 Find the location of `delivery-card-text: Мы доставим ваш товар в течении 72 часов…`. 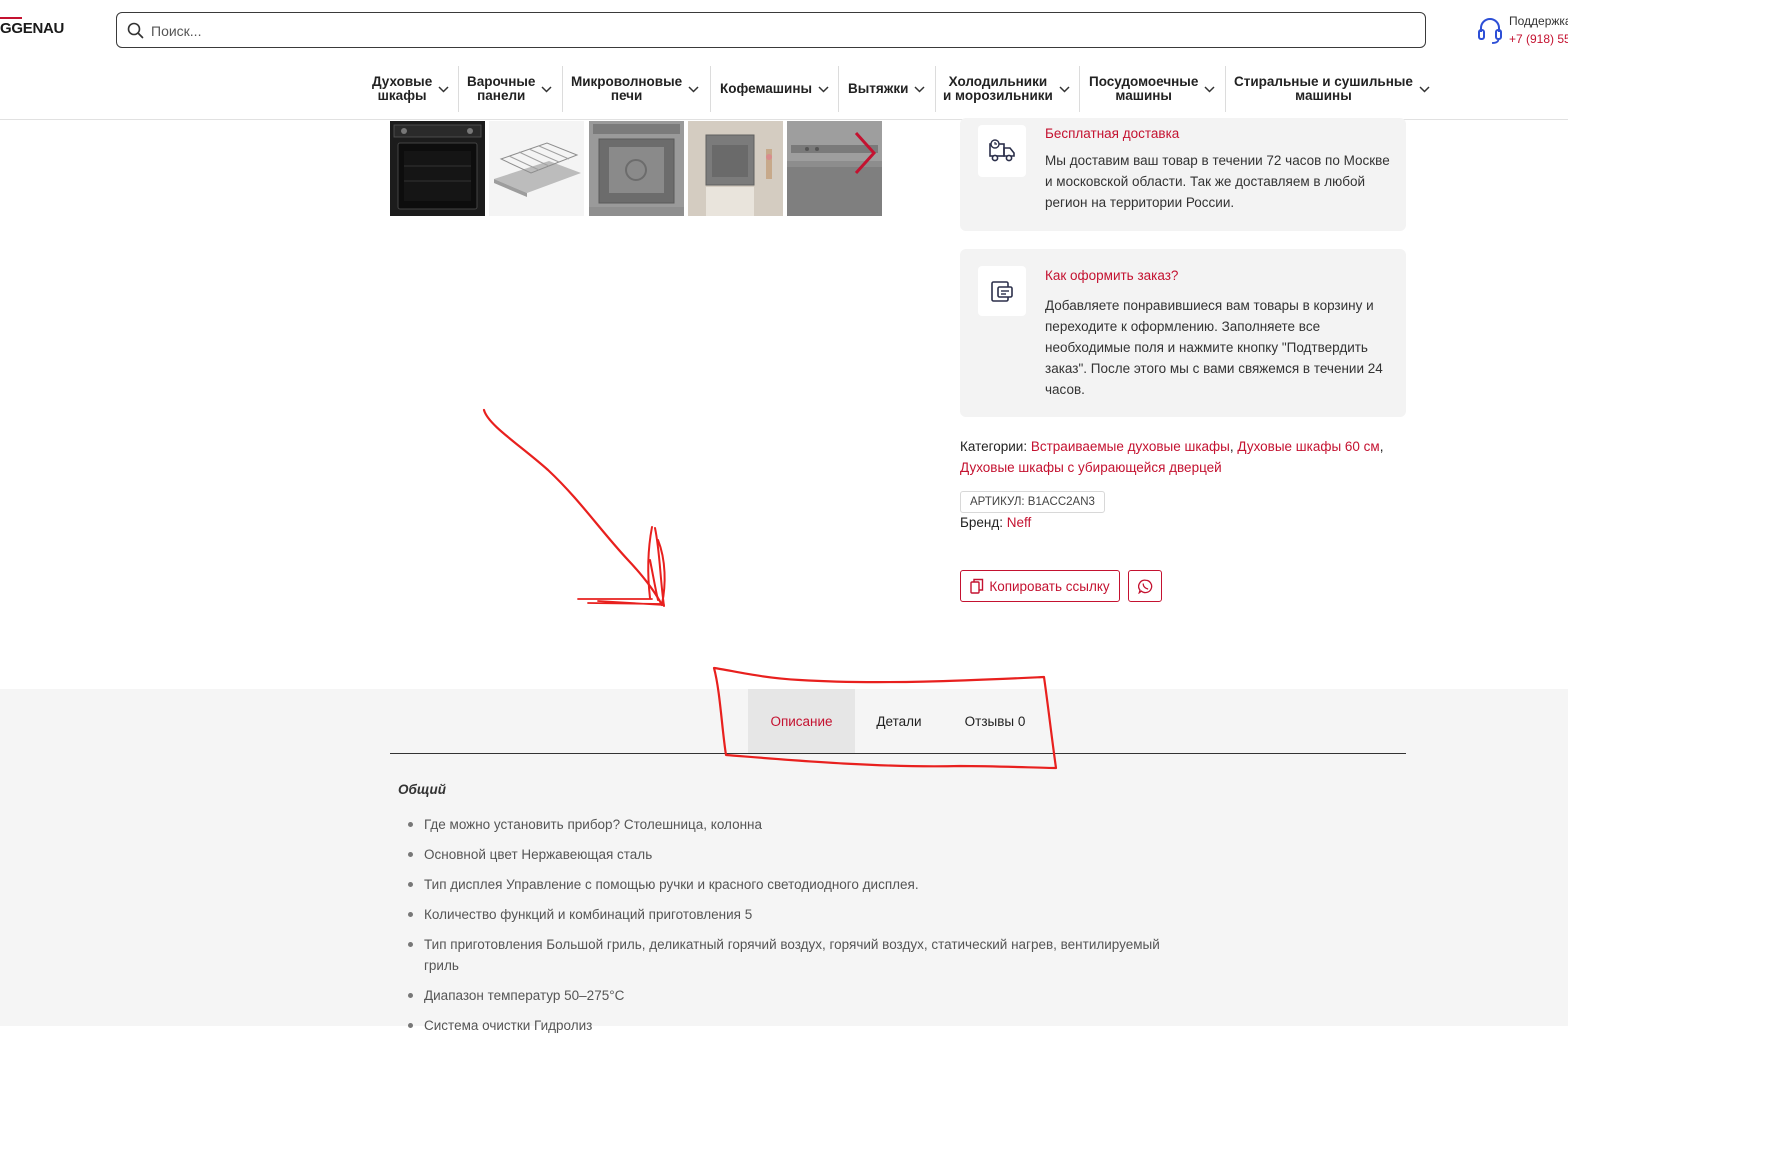

delivery-card-text: Мы доставим ваш товар в течении 72 часов… is located at coordinates (1217, 181).